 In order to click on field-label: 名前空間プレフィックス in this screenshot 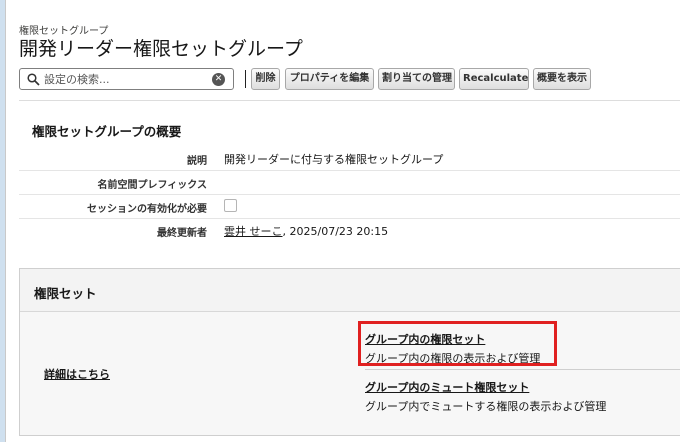, I will do `click(152, 185)`.